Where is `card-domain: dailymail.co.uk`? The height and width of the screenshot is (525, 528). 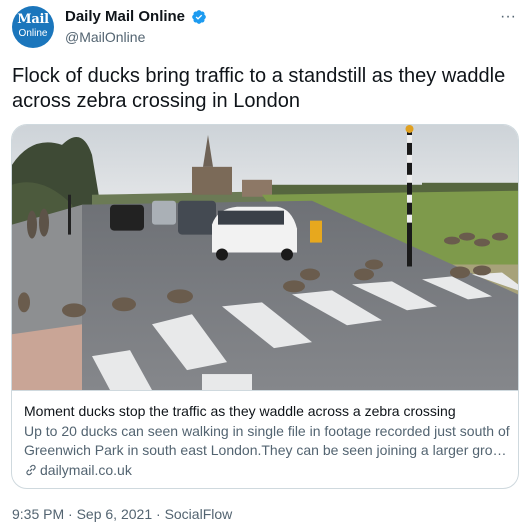
card-domain: dailymail.co.uk is located at coordinates (267, 470).